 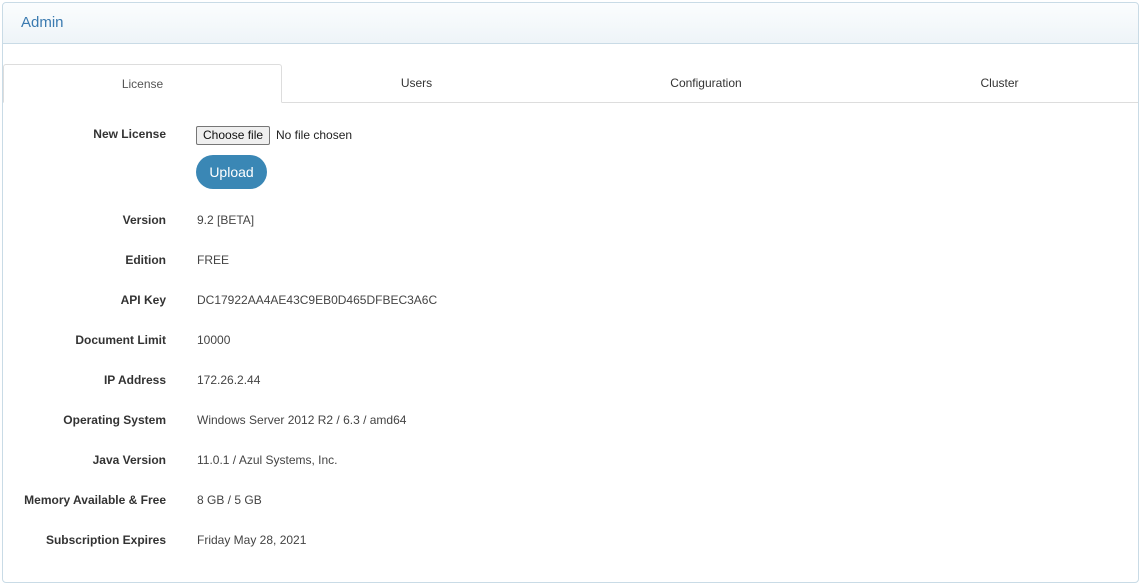 I want to click on tab-cluster: Cluster, so click(x=999, y=83).